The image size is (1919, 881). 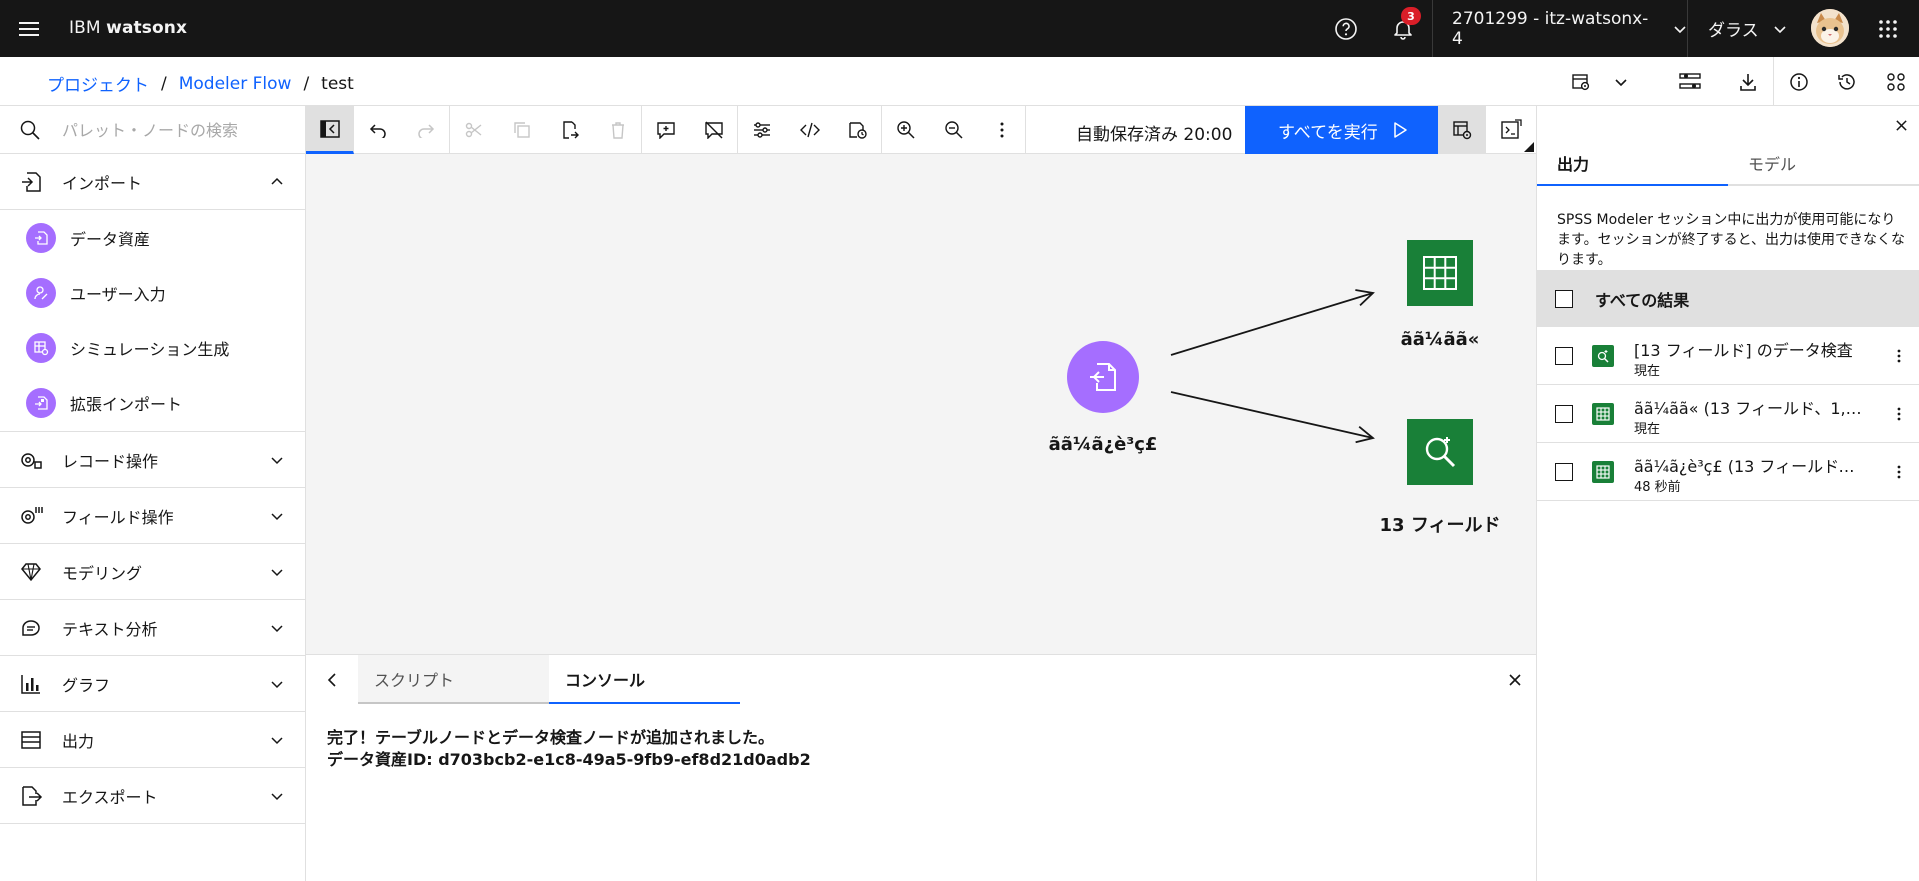 What do you see at coordinates (1743, 350) in the screenshot?
I see `output-item-title: [13 フィールド] のデータ検査` at bounding box center [1743, 350].